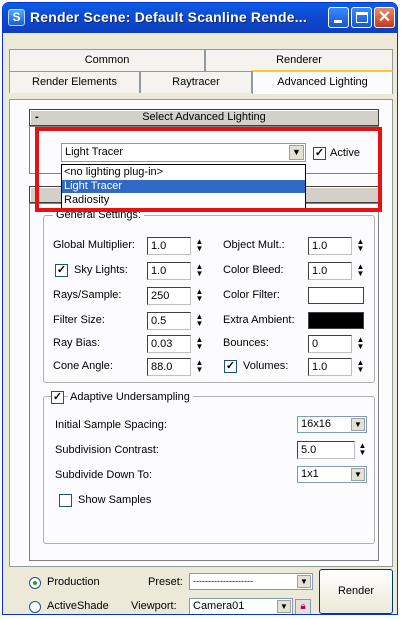 This screenshot has width=402, height=619. Describe the element at coordinates (169, 321) in the screenshot. I see `filter-size-field: 0.5` at that location.